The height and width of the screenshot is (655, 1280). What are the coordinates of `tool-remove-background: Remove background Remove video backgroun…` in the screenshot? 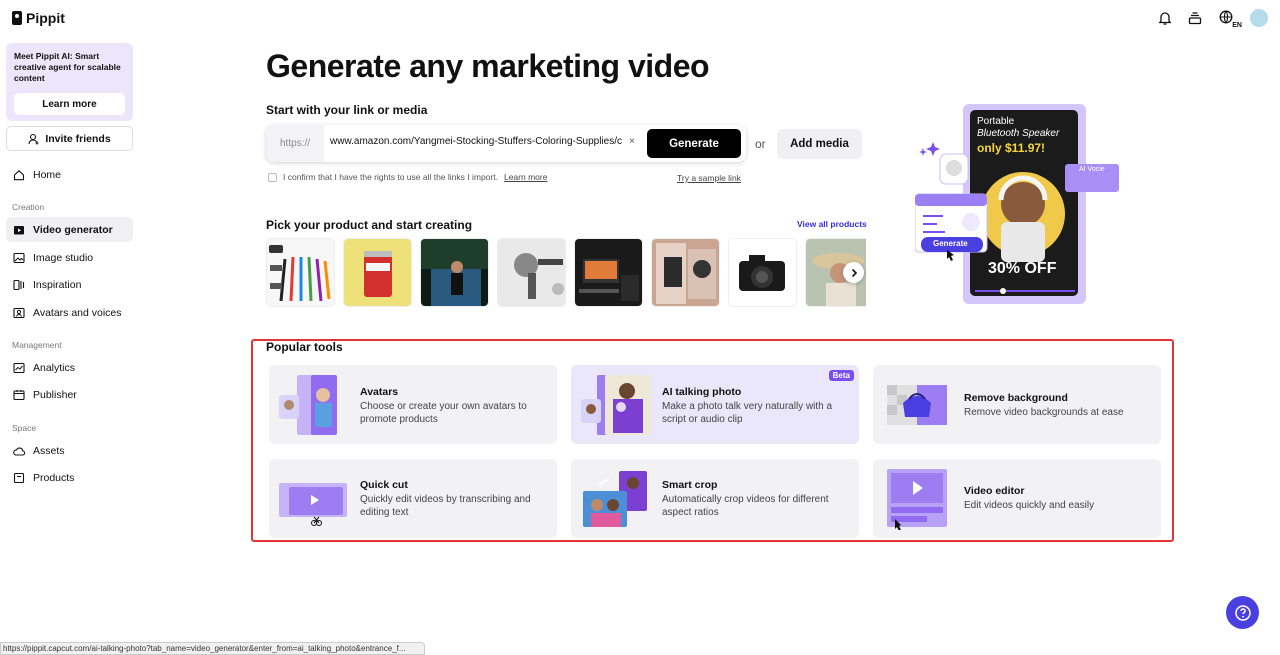 It's located at (1017, 404).